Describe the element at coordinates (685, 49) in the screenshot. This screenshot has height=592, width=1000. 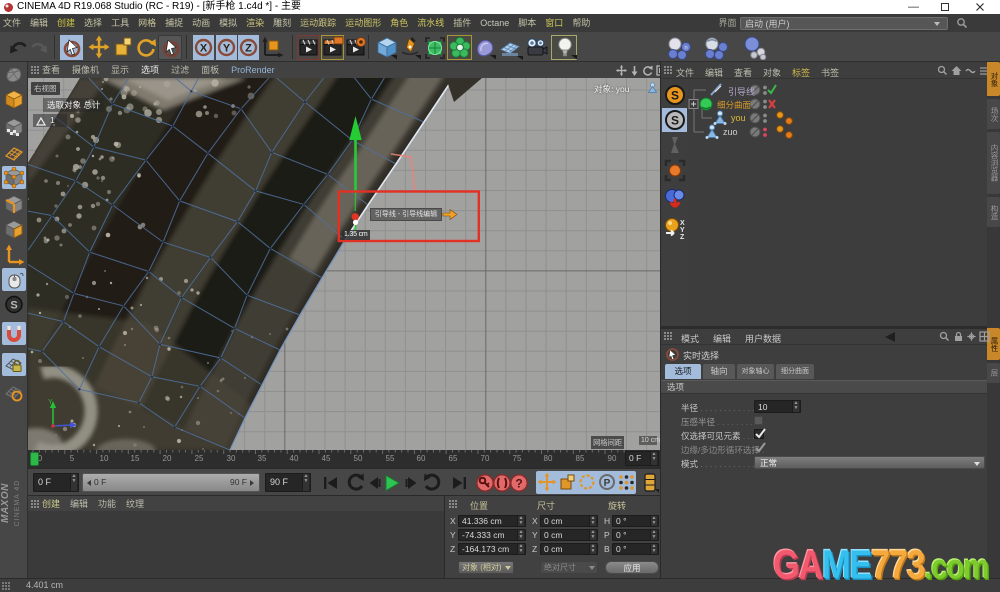
I see `svg-text: n` at that location.